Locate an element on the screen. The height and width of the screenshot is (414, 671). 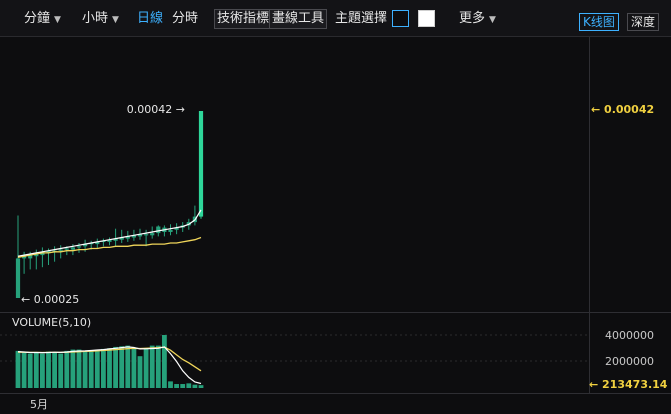
volume-title: VOLUME(5,10) is located at coordinates (51, 322).